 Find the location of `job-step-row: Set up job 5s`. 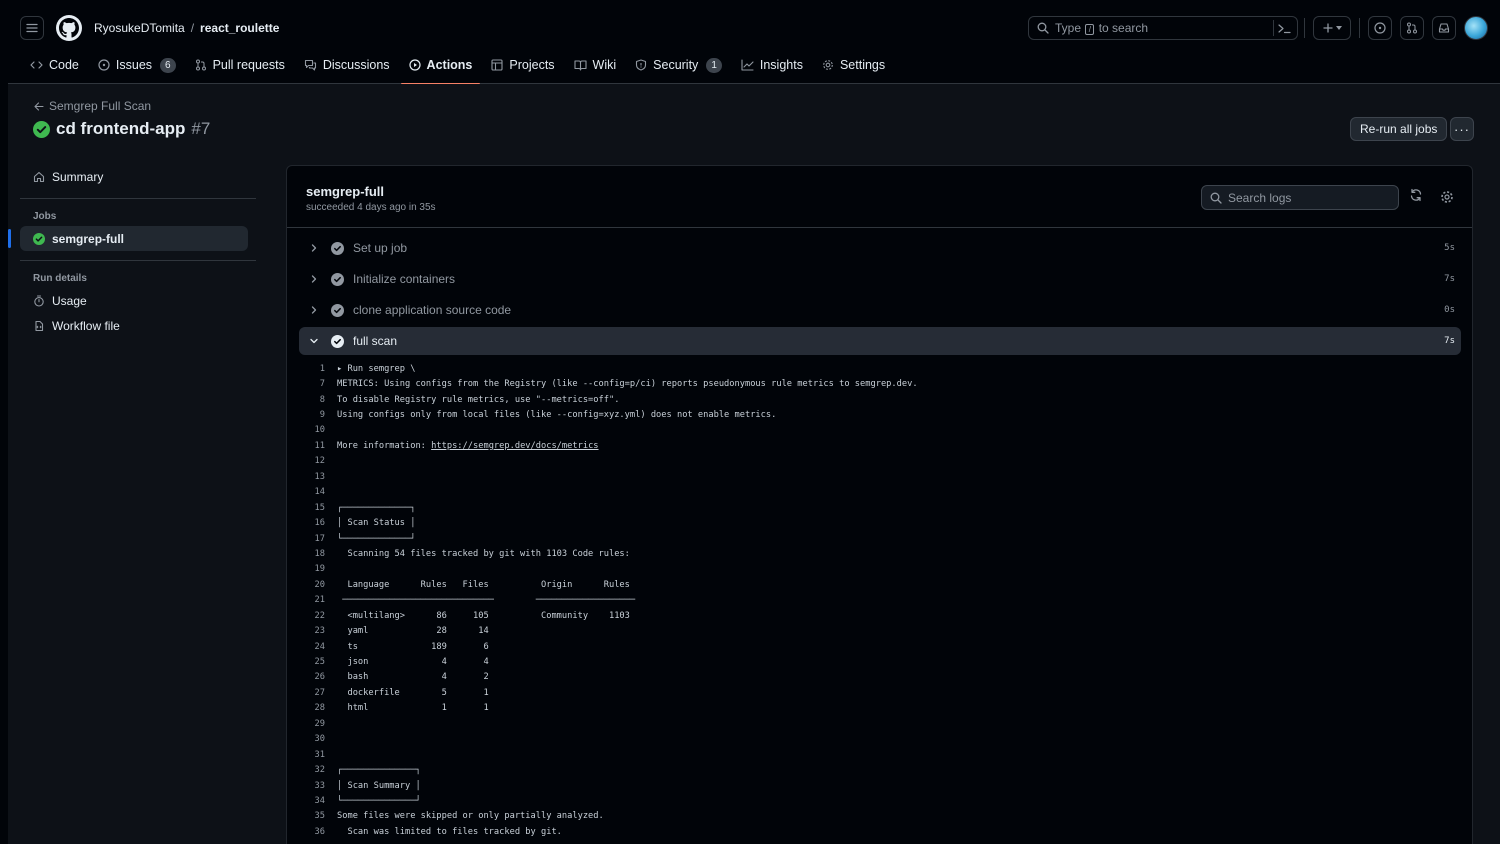

job-step-row: Set up job 5s is located at coordinates (880, 248).